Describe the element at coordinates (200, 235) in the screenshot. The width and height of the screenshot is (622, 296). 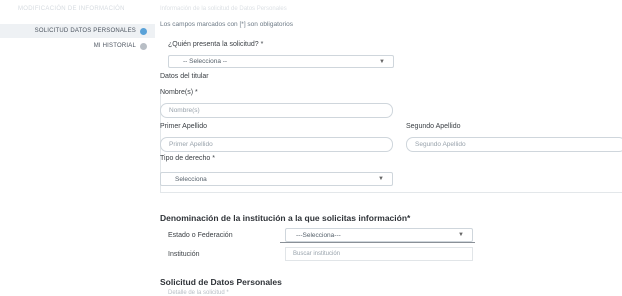
I see `estado-label: Estado o Federación` at that location.